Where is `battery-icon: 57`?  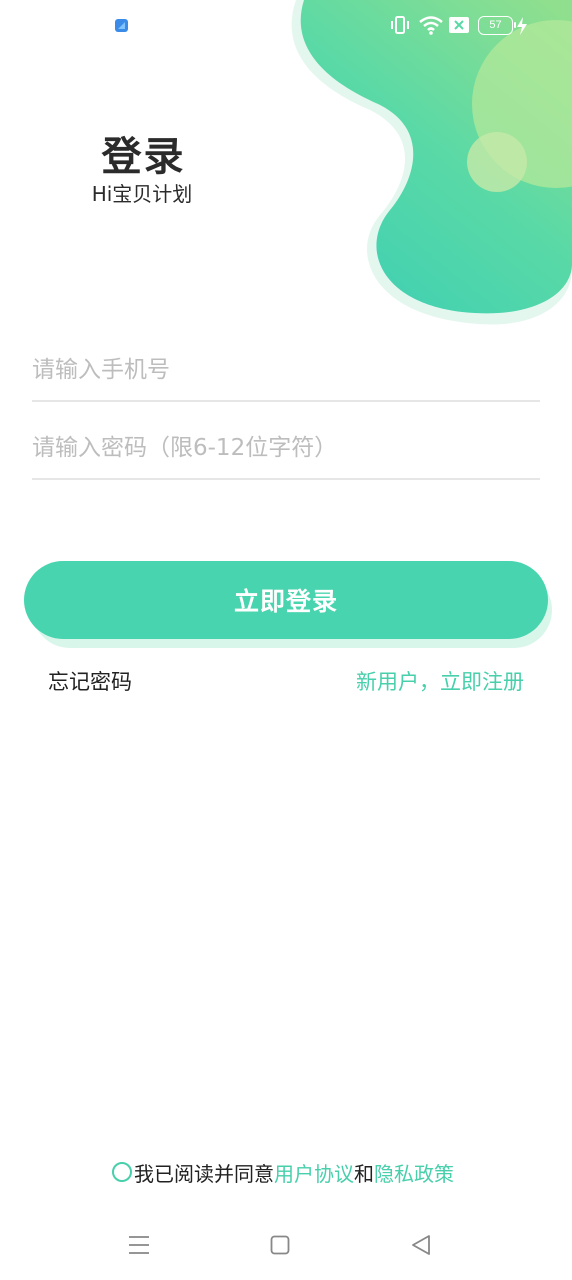 battery-icon: 57 is located at coordinates (497, 25).